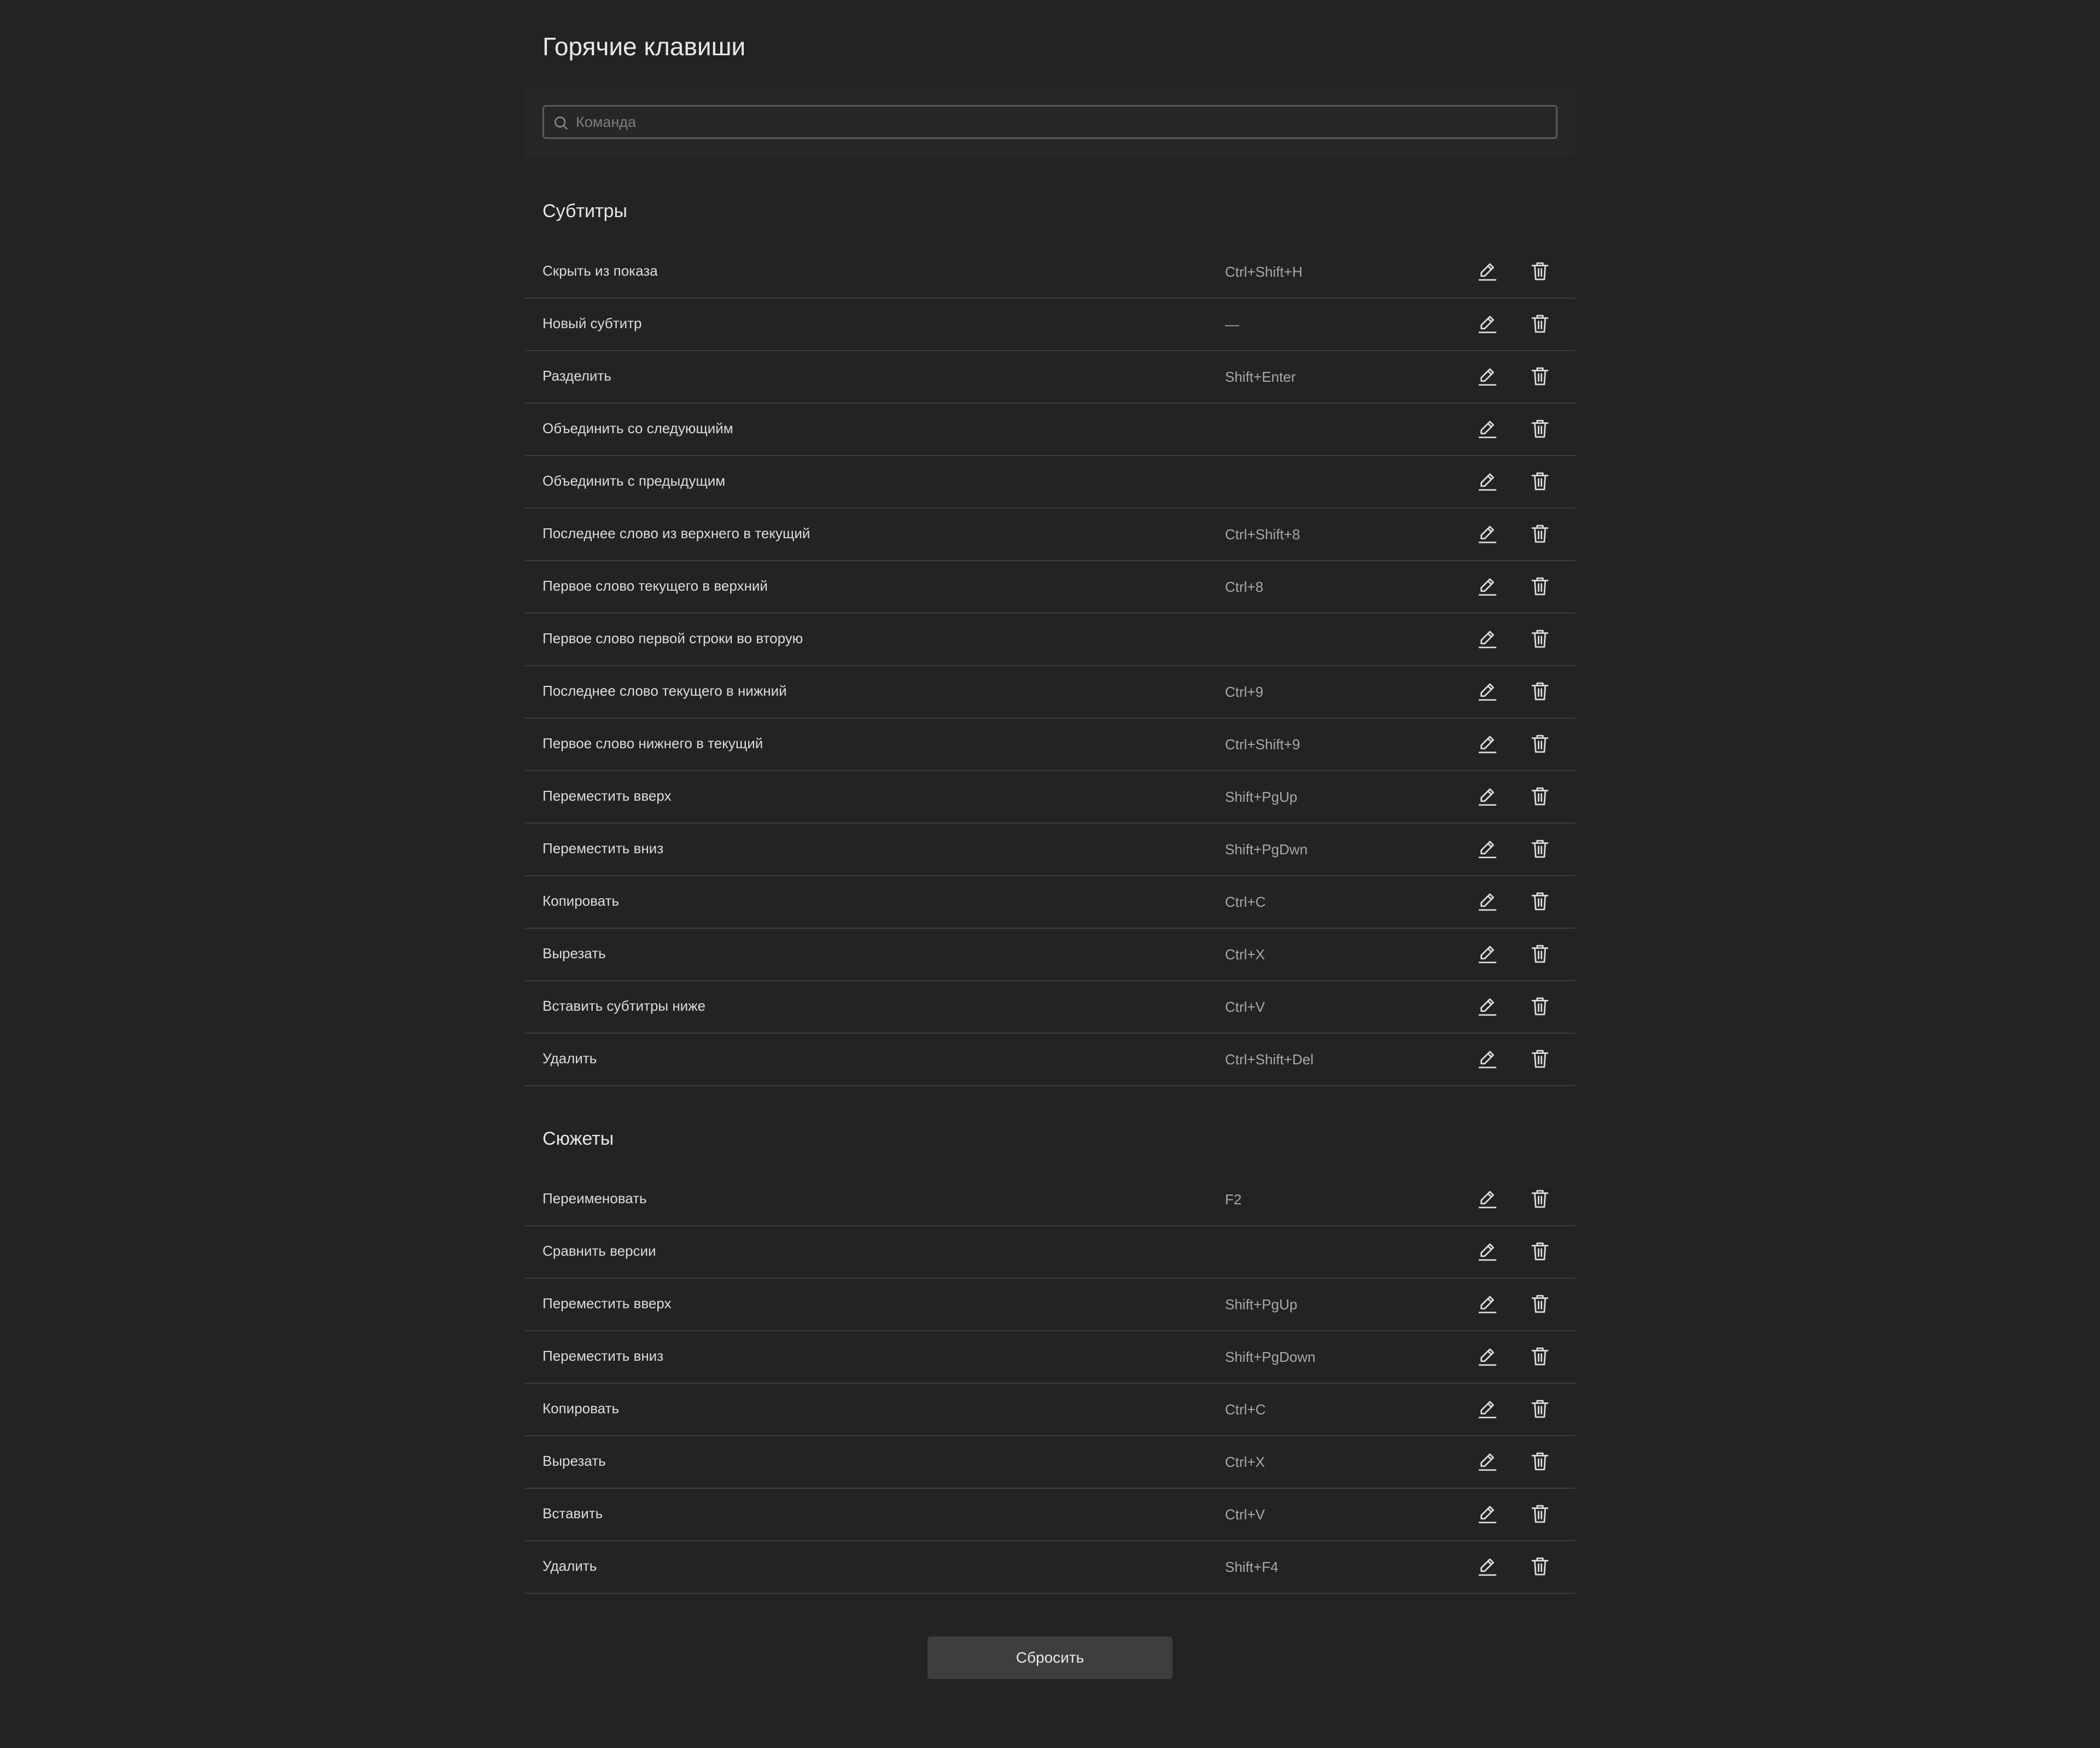 The image size is (2100, 1748). What do you see at coordinates (1270, 1357) in the screenshot?
I see `shortcut-value: Shift+PgDown` at bounding box center [1270, 1357].